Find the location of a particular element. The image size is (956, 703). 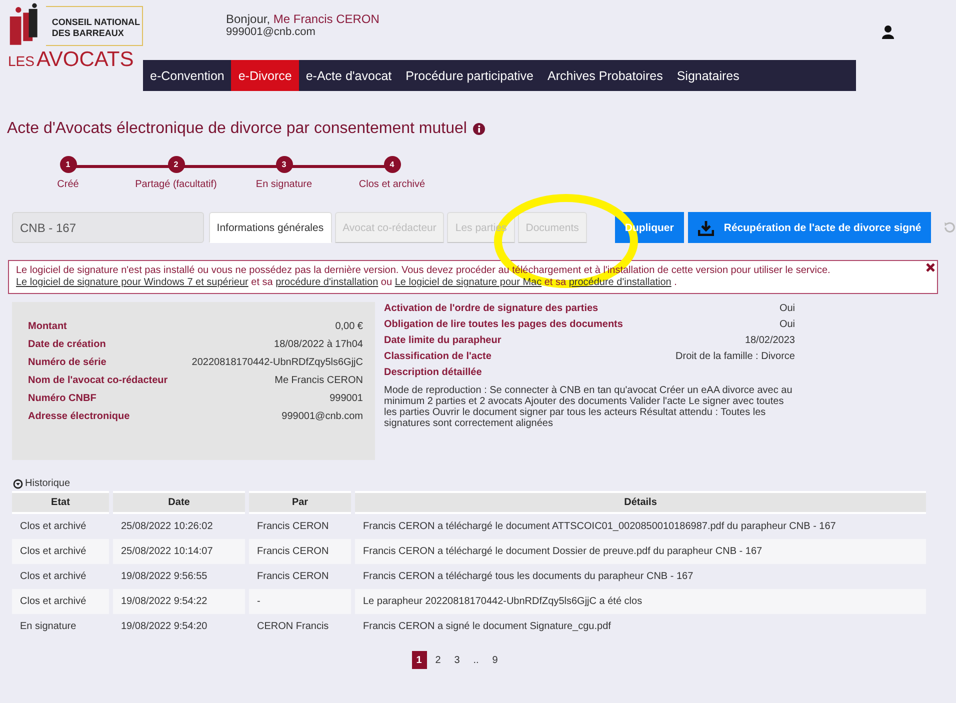

table-cell-text: Francis CERON a téléchargé le document ATTSCOIC01_0020850010186987.pdf du parapheur CNB - 167 is located at coordinates (599, 527).